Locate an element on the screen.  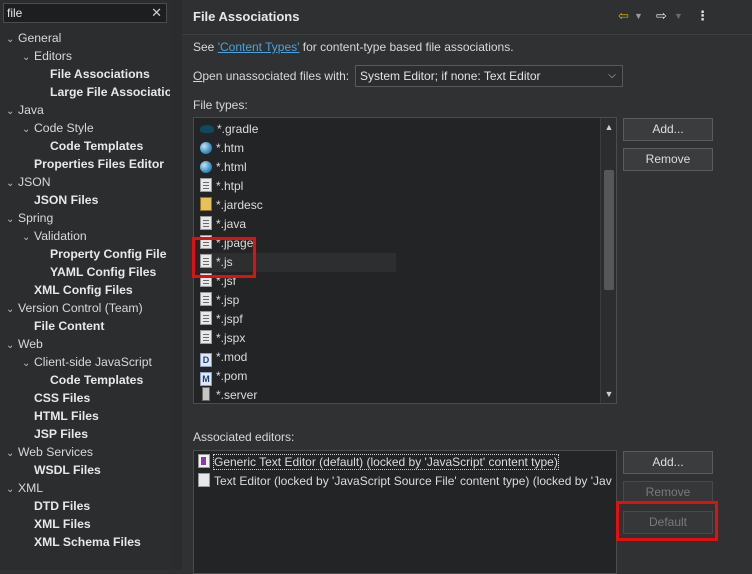
tree-item: ⌄ Web Services is located at coordinates (49, 452).